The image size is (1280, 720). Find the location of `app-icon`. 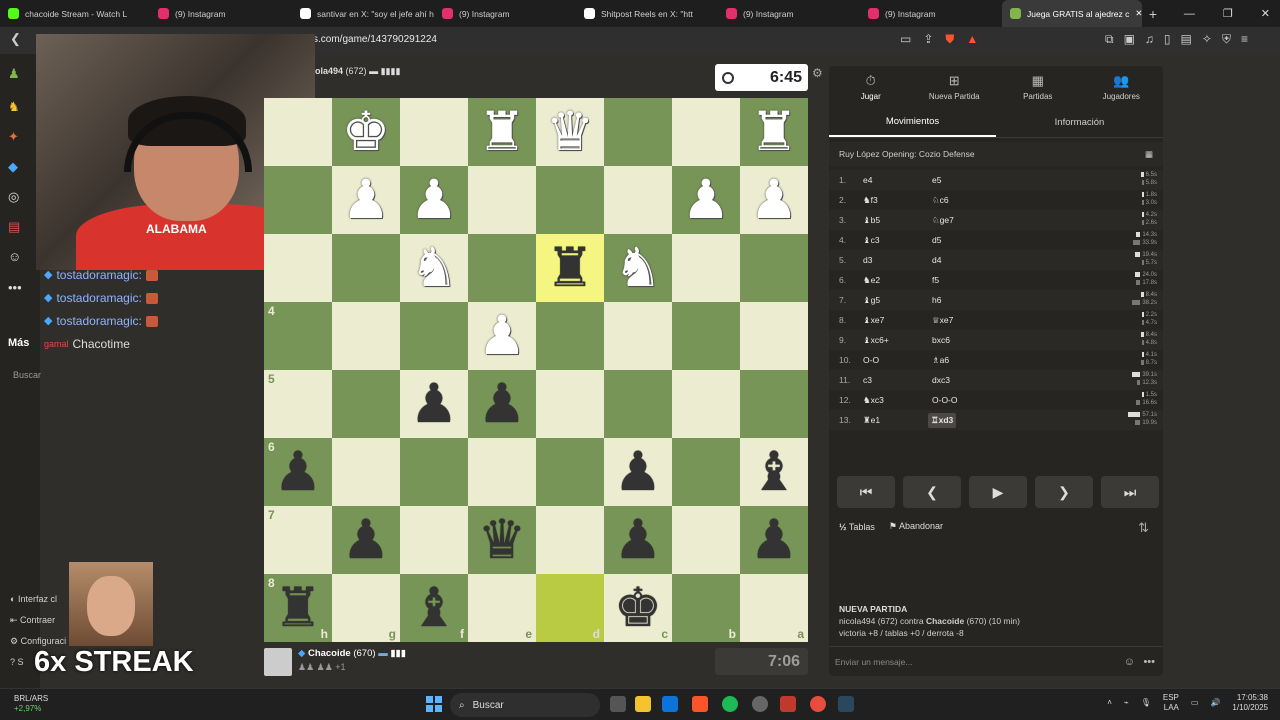

app-icon is located at coordinates (760, 704).